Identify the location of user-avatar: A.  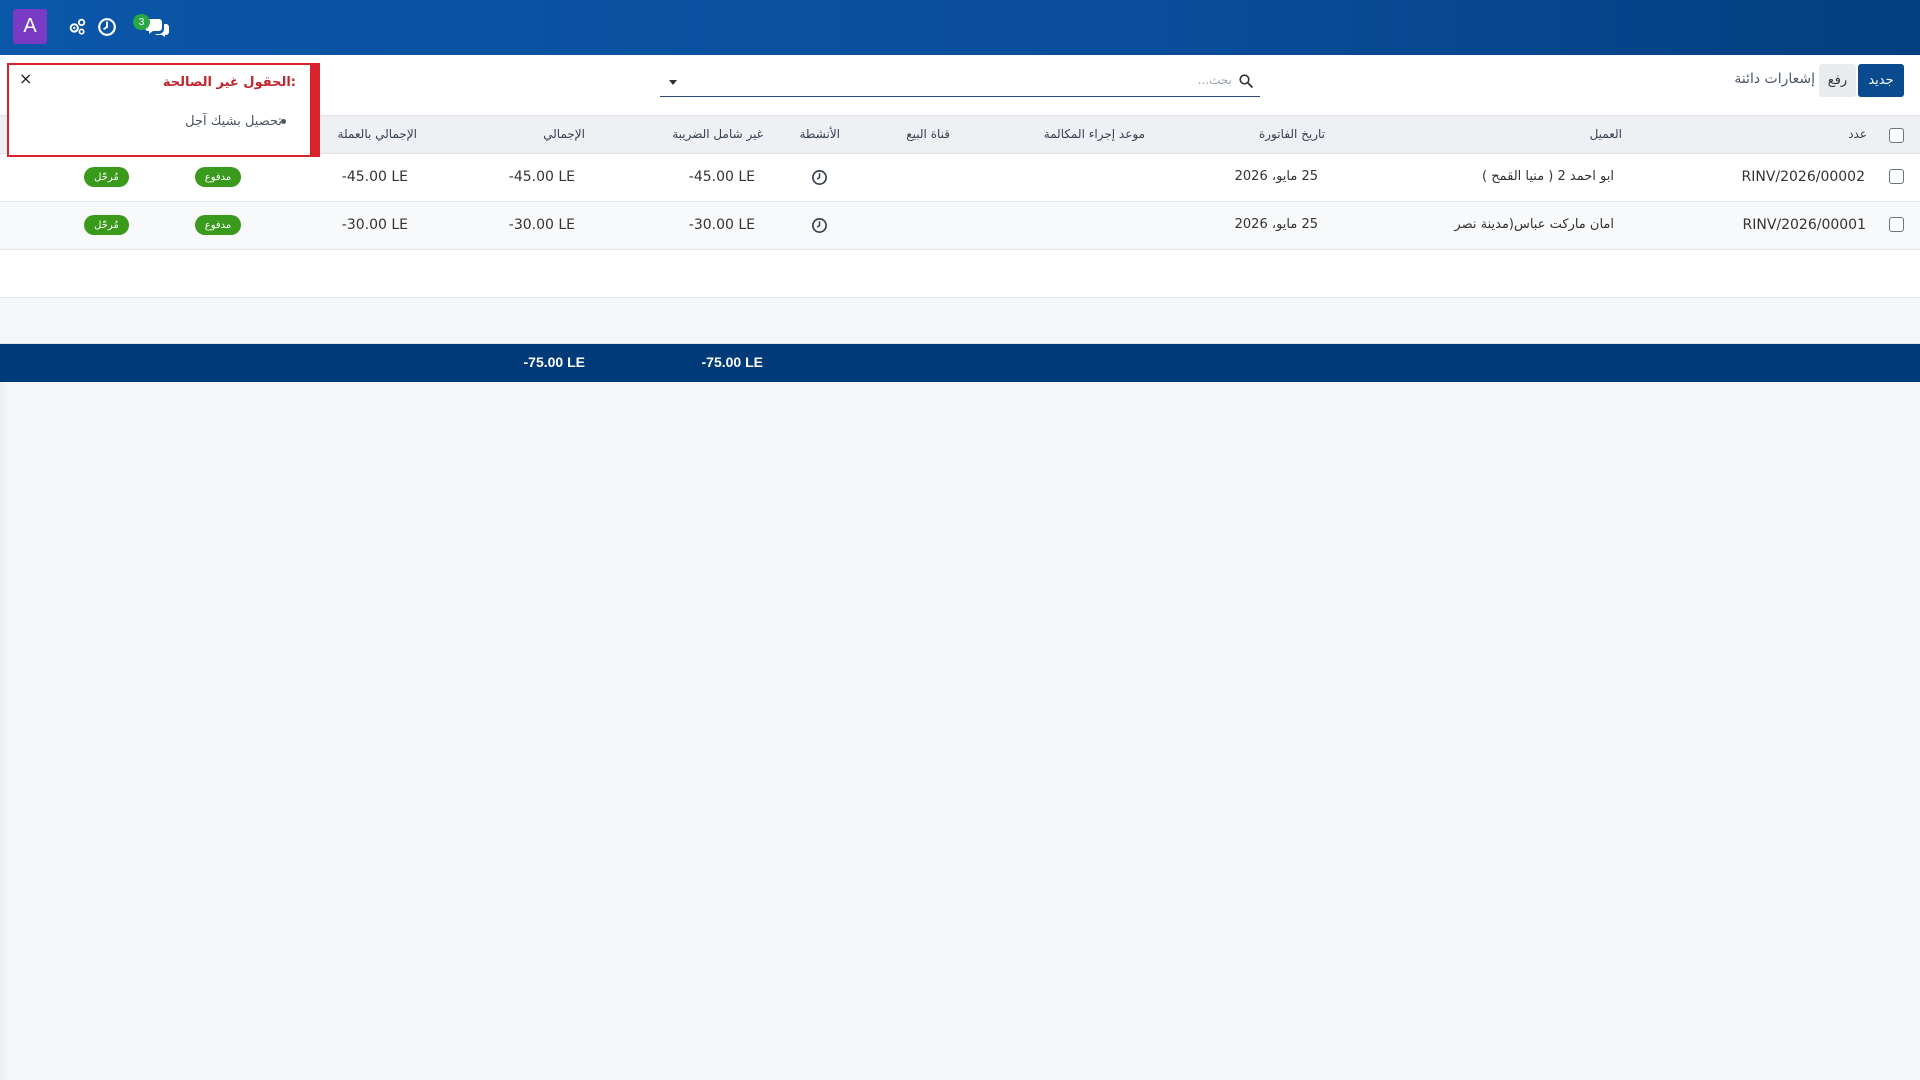
(30, 26).